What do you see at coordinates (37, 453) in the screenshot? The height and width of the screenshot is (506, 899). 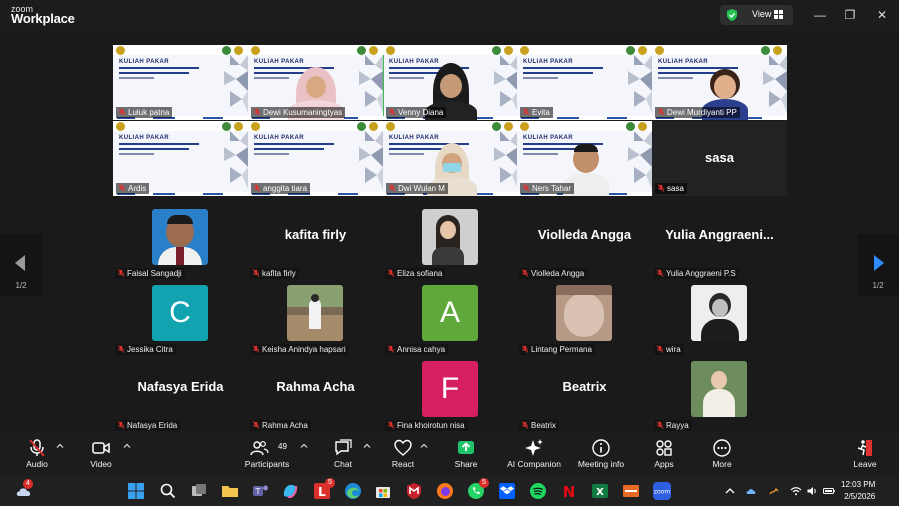 I see `audio-button: Audio` at bounding box center [37, 453].